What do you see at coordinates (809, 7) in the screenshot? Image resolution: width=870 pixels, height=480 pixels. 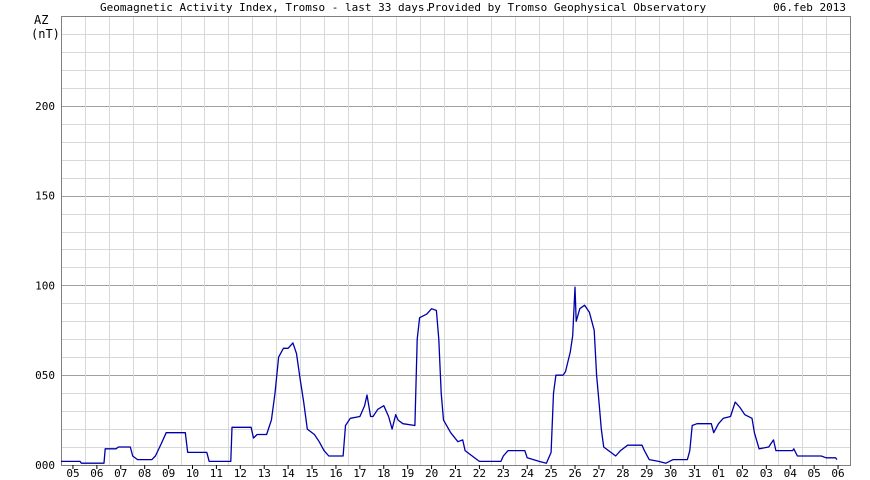 I see `date-text: 06.feb 2013` at bounding box center [809, 7].